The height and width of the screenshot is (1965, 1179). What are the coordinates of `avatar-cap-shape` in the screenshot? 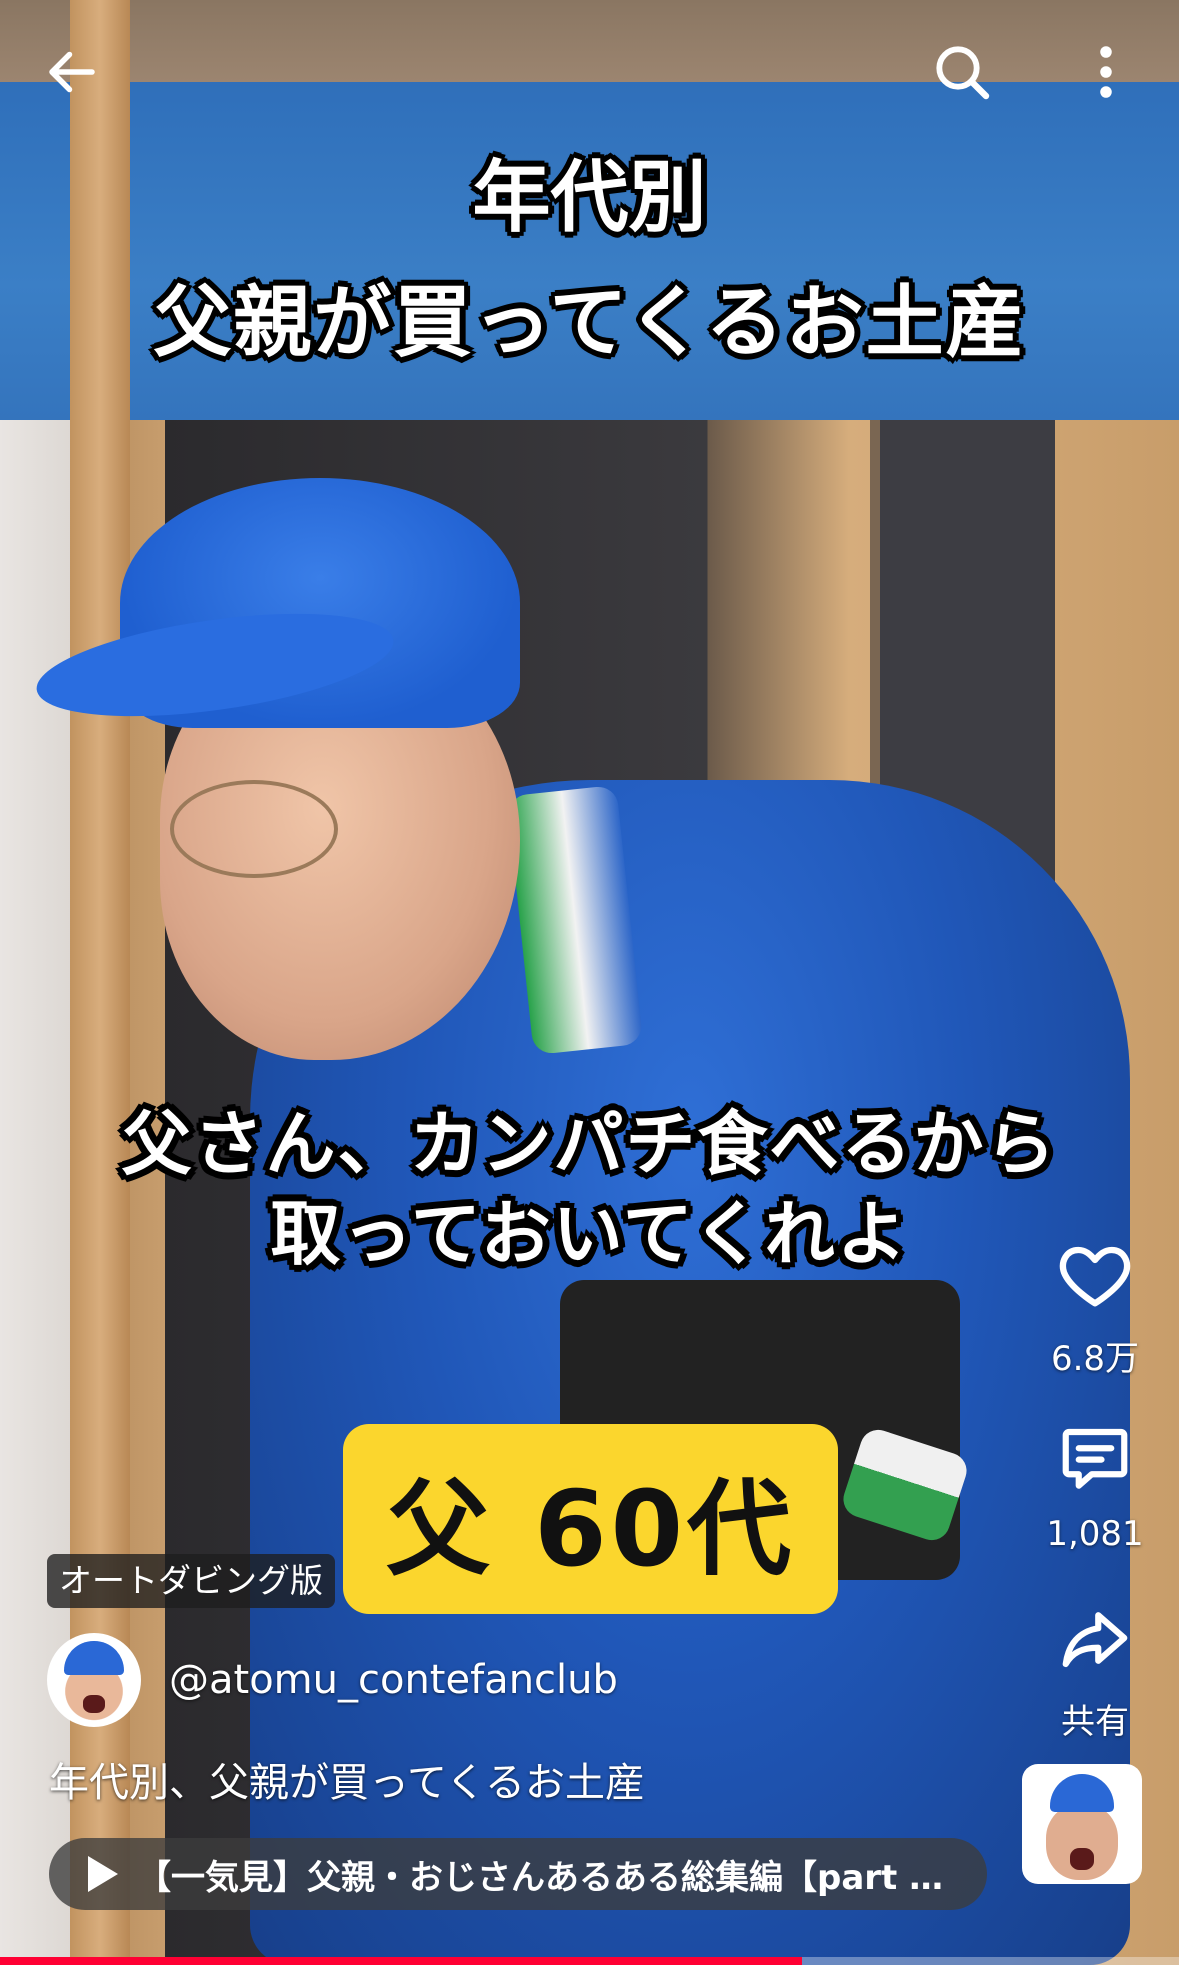 It's located at (94, 1658).